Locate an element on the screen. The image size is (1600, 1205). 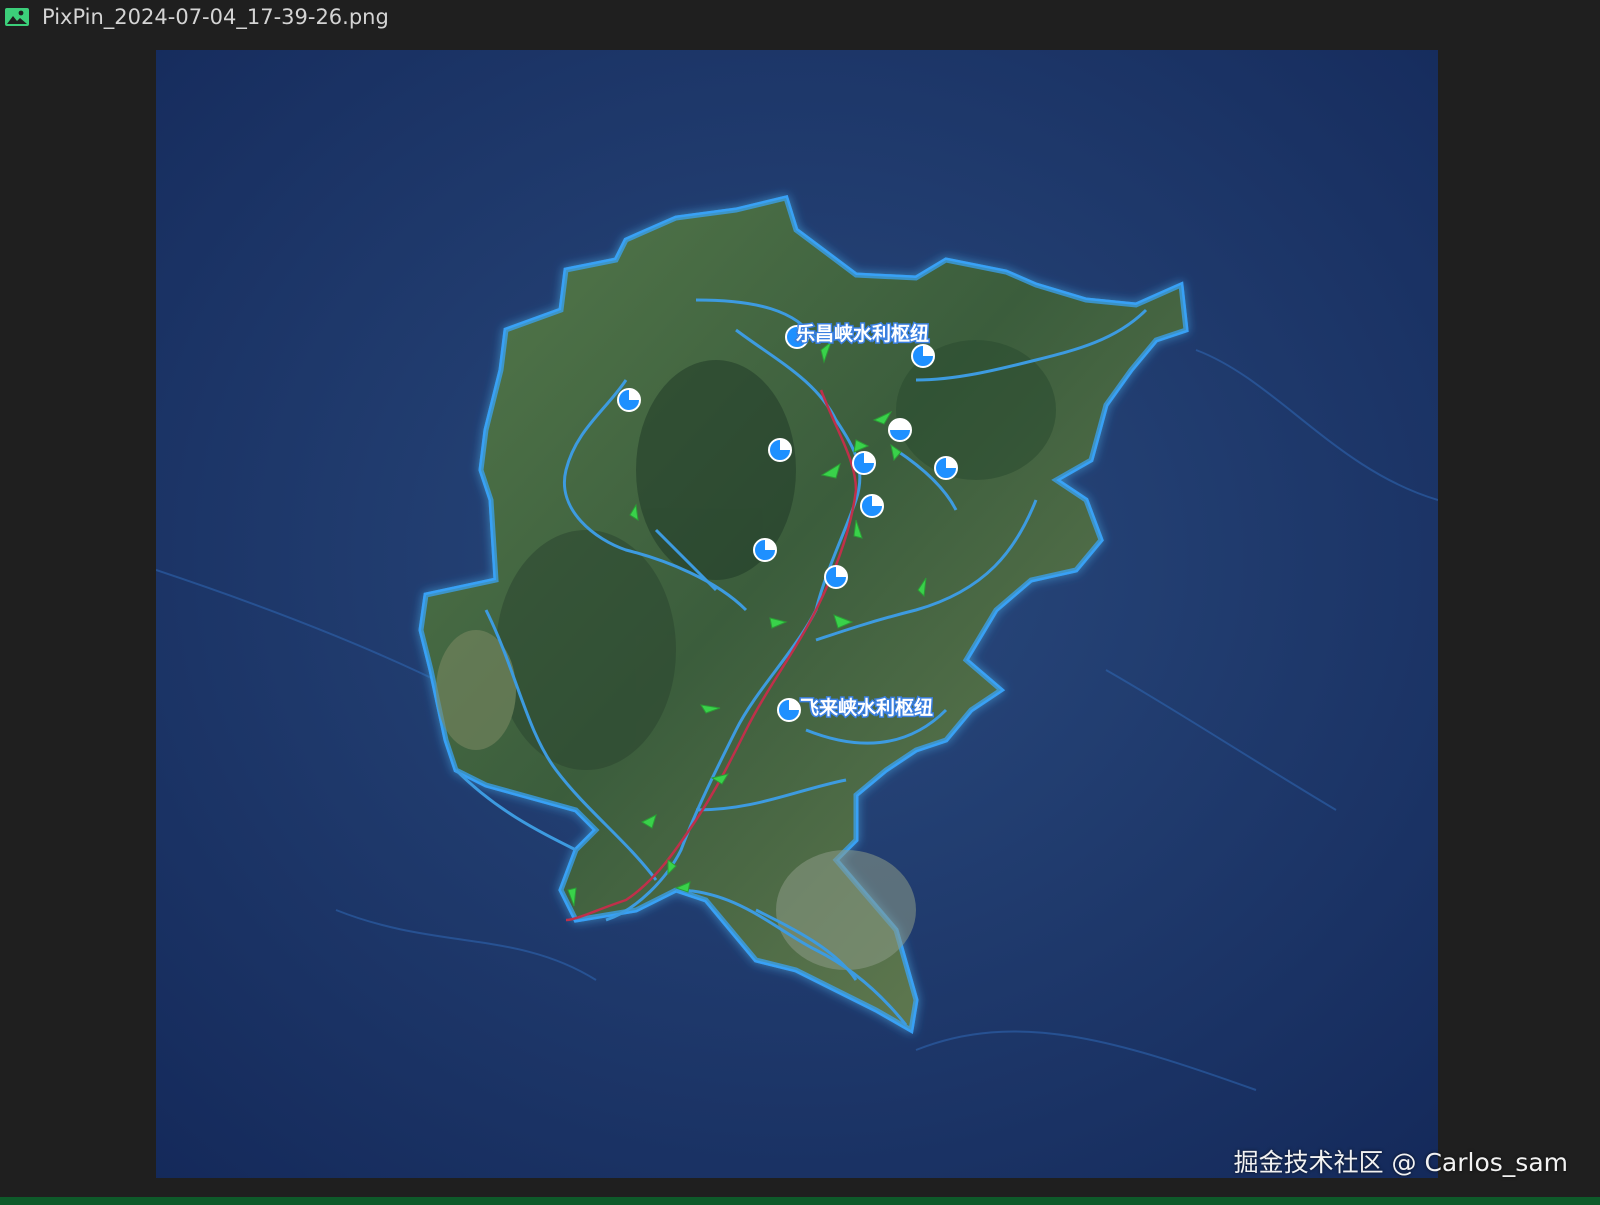
title-bar: PixPin_2024-07-04_17-39-26.png is located at coordinates (800, 17).